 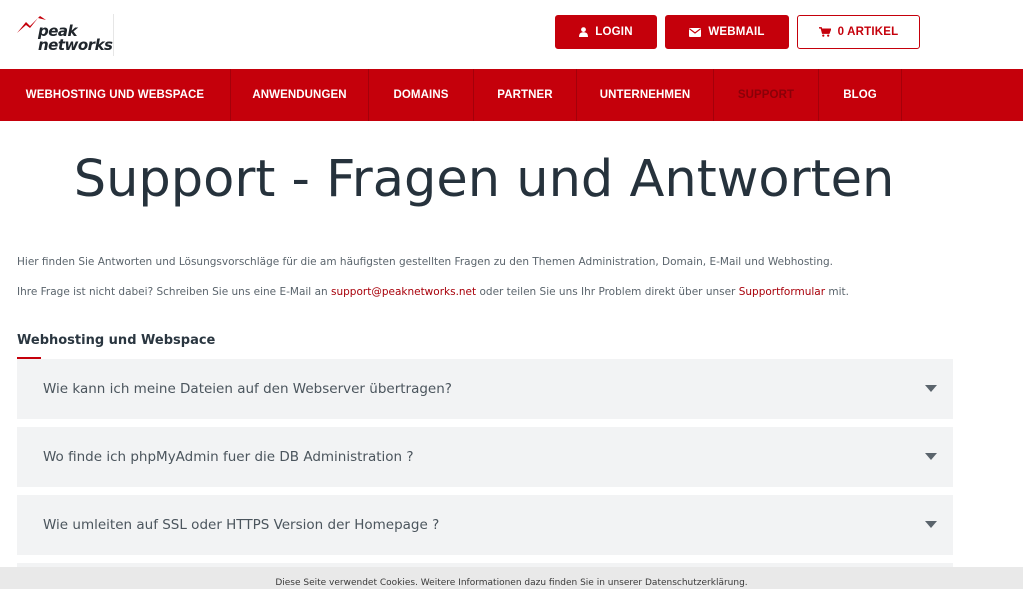 What do you see at coordinates (115, 95) in the screenshot?
I see `nav-item-webhosting: WEBHOSTING UND WEBSPACE` at bounding box center [115, 95].